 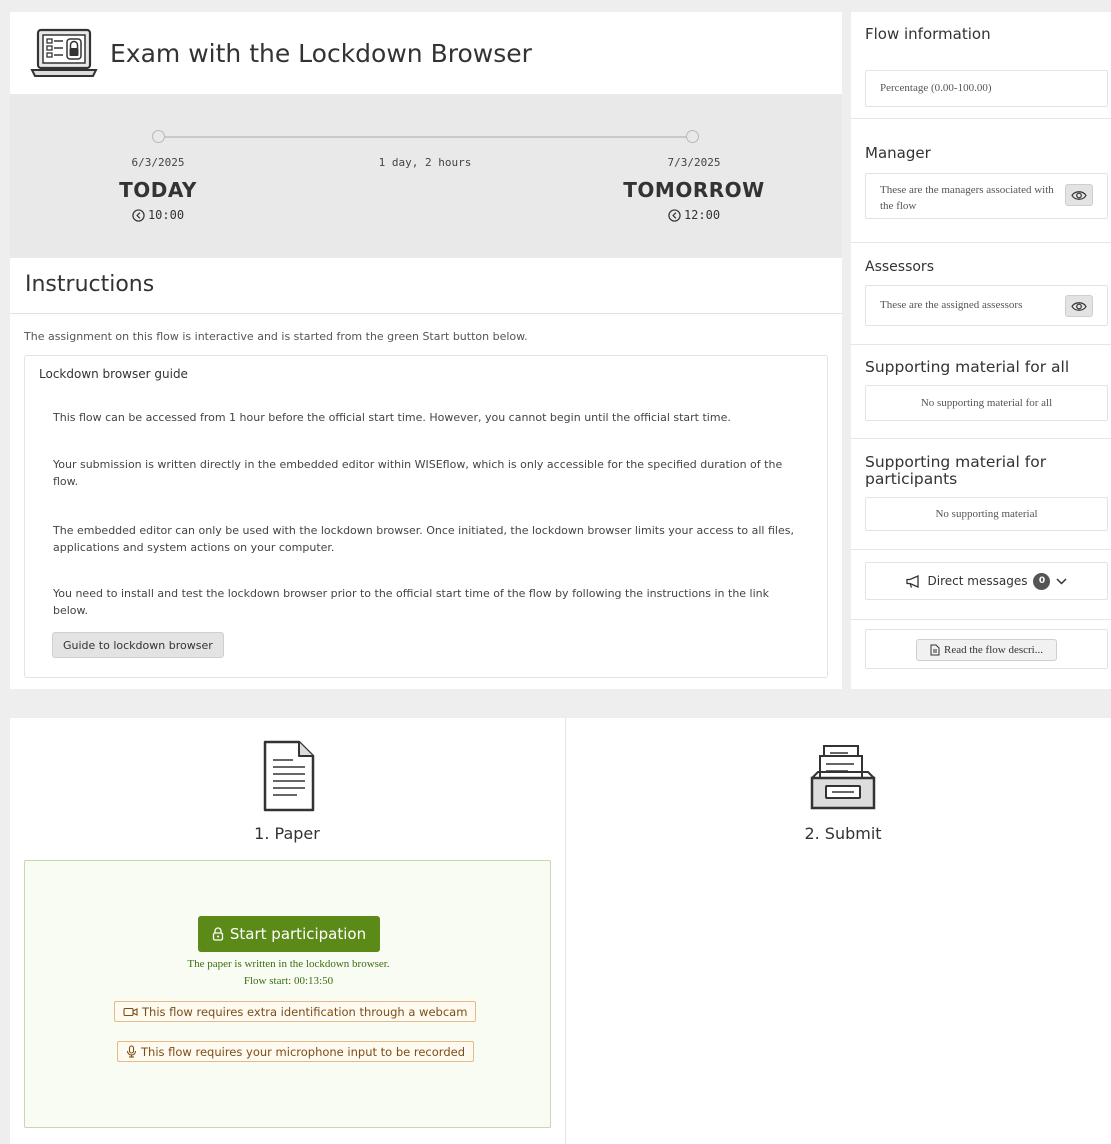 I want to click on video-camera-icon, so click(x=130, y=1011).